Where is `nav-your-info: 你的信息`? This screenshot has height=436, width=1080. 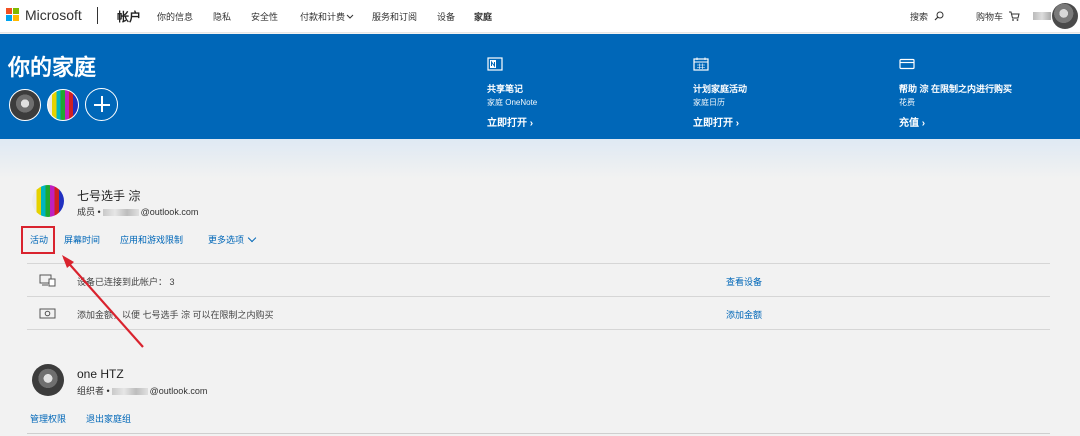 nav-your-info: 你的信息 is located at coordinates (175, 16).